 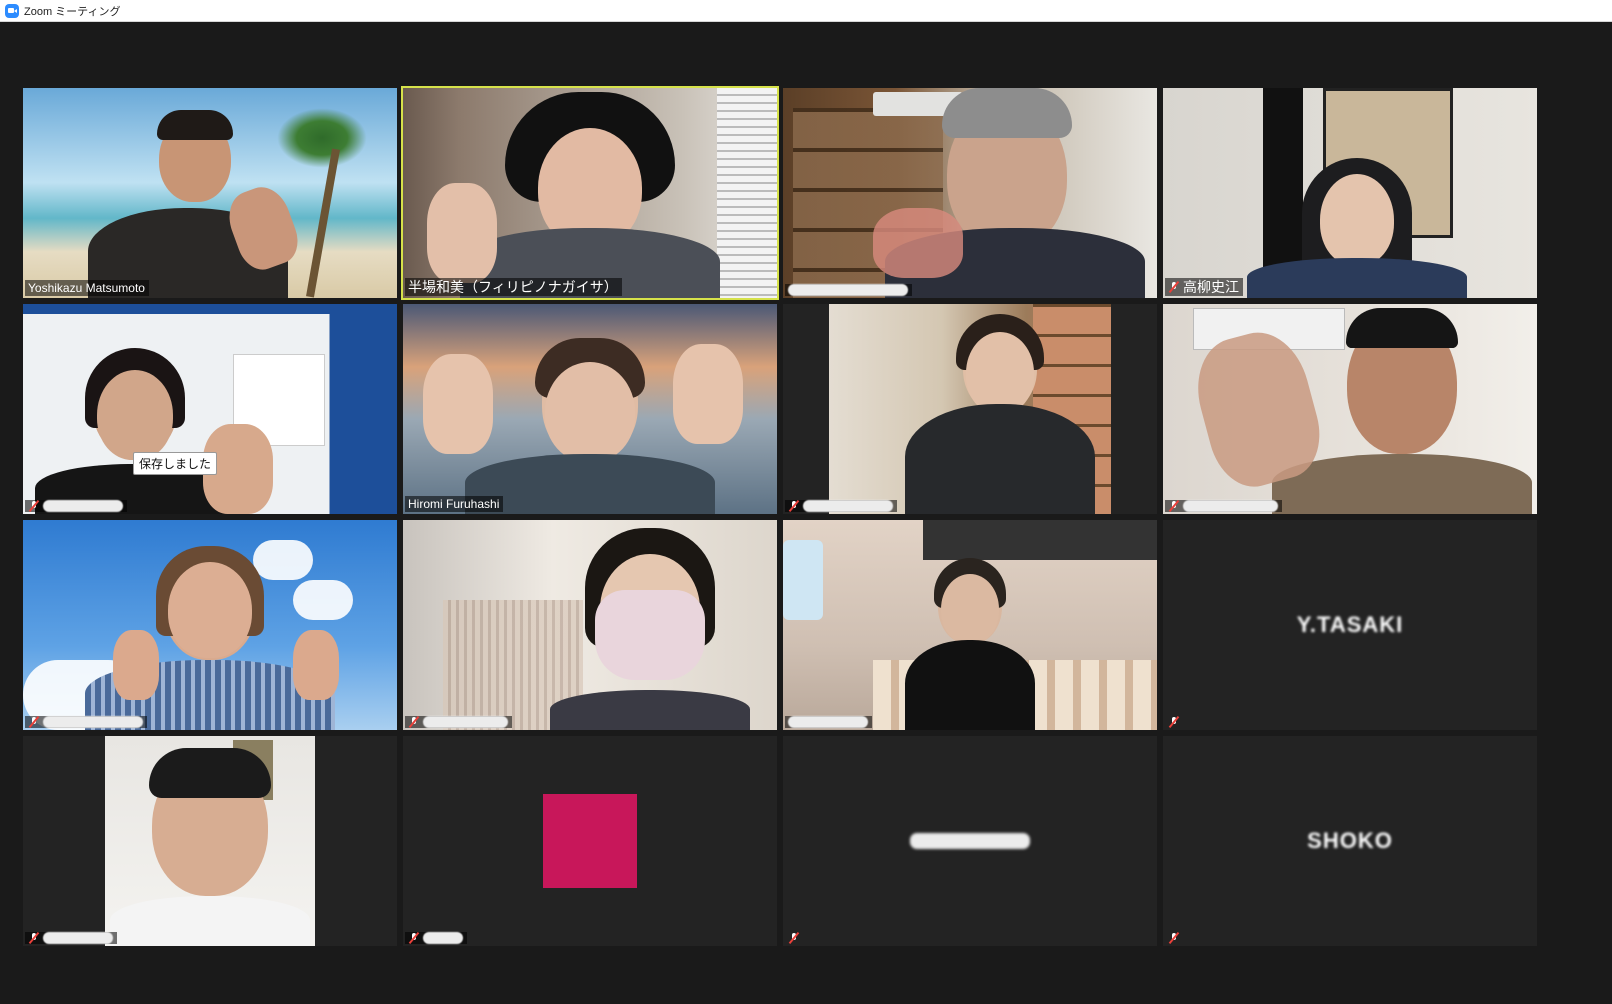 I want to click on participant-tile-active-speaker: 半場和美（フィリピノナガイサ）, so click(x=590, y=193).